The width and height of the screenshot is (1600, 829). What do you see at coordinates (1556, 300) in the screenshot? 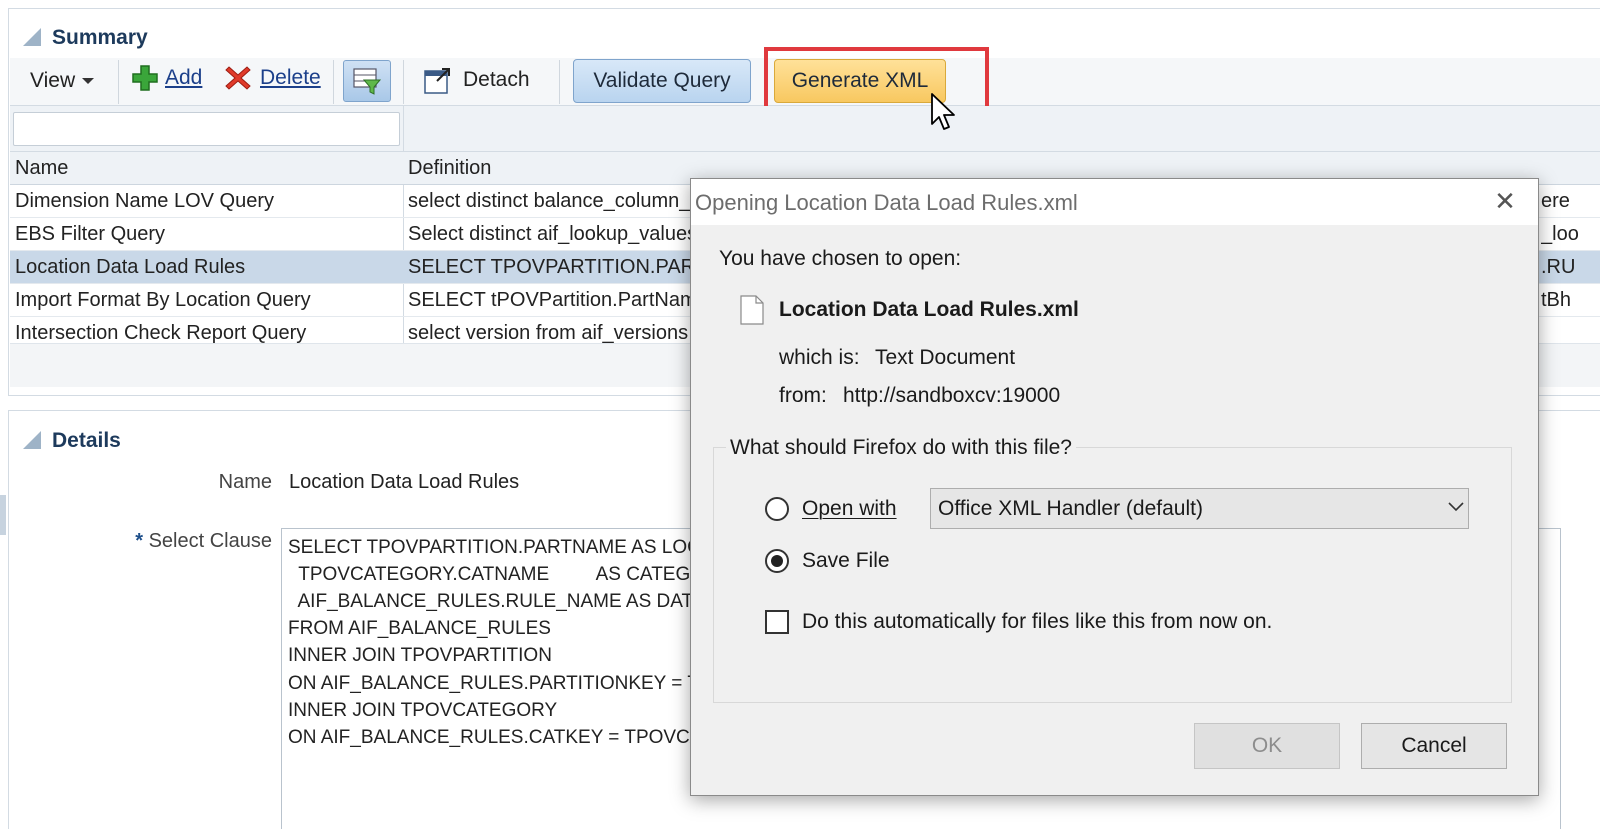
I see `row-definition-tail: tBh` at bounding box center [1556, 300].